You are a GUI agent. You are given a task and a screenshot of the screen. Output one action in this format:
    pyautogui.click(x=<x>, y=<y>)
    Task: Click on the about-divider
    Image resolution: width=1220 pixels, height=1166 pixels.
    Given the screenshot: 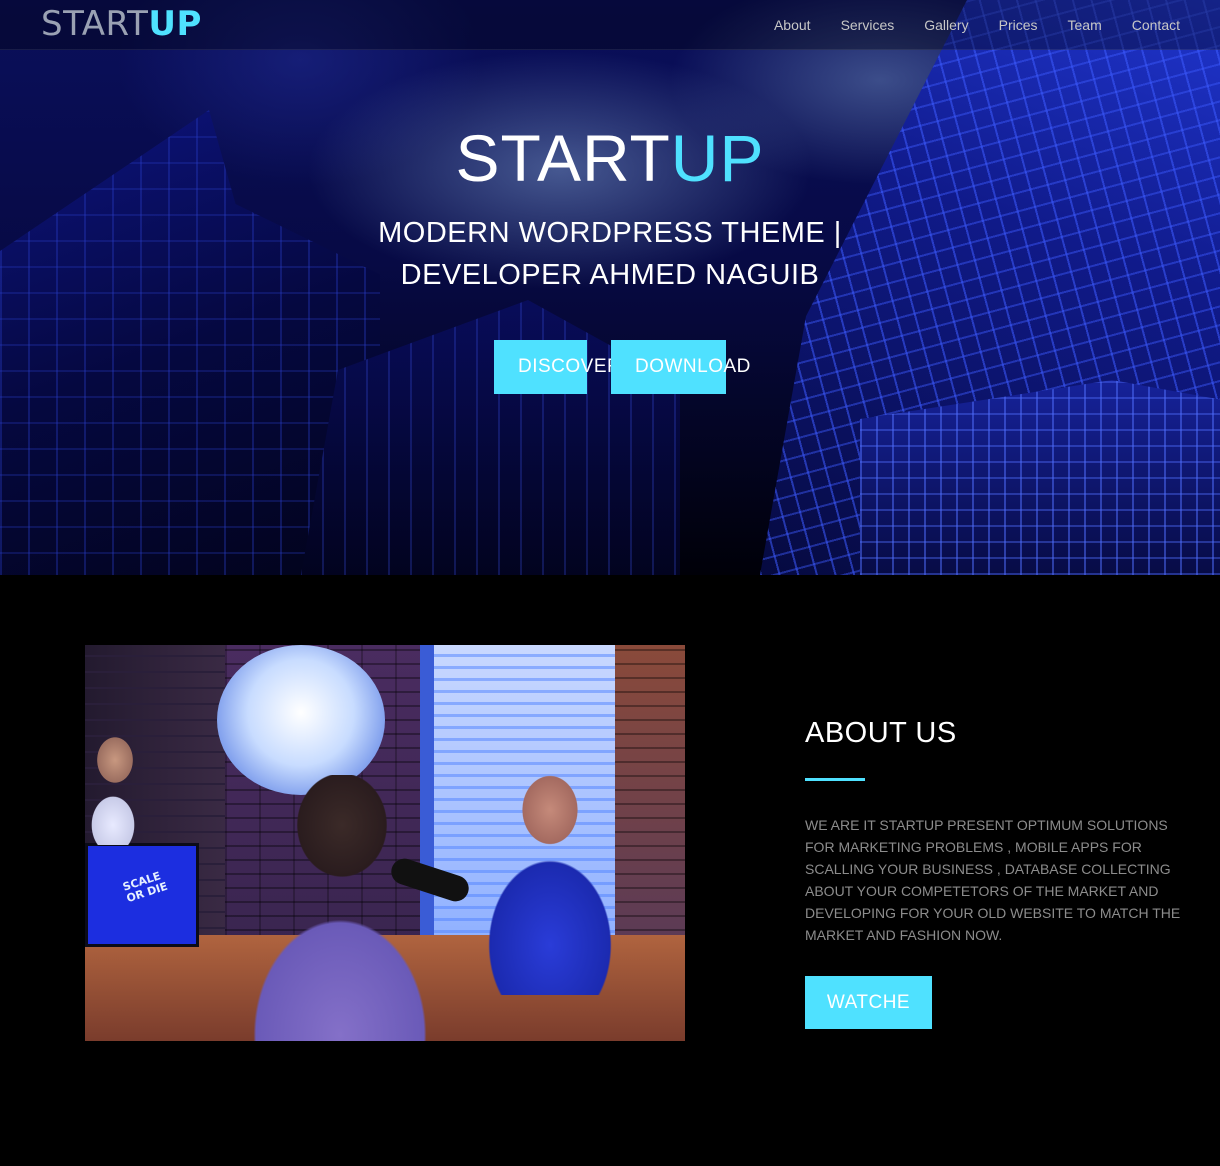 What is the action you would take?
    pyautogui.click(x=835, y=779)
    